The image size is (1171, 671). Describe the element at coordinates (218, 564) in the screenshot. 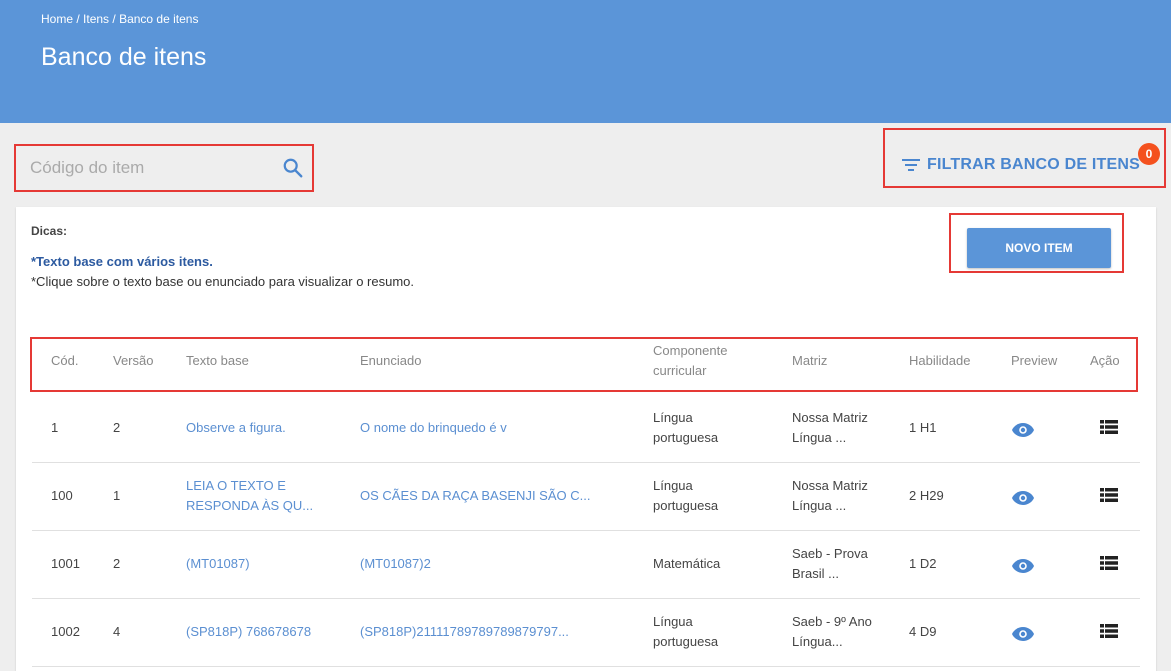

I see `row-base-text: (MT01087)` at that location.